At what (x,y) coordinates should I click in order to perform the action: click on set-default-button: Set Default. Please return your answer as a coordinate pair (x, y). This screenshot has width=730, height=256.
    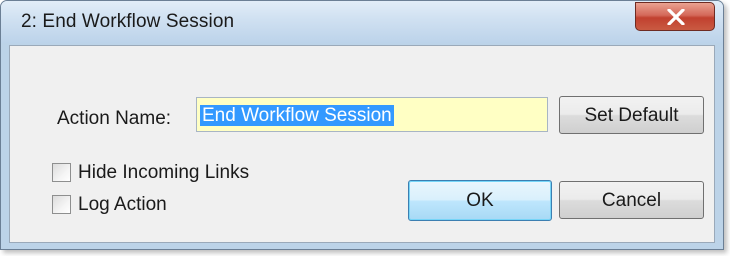
    Looking at the image, I should click on (631, 115).